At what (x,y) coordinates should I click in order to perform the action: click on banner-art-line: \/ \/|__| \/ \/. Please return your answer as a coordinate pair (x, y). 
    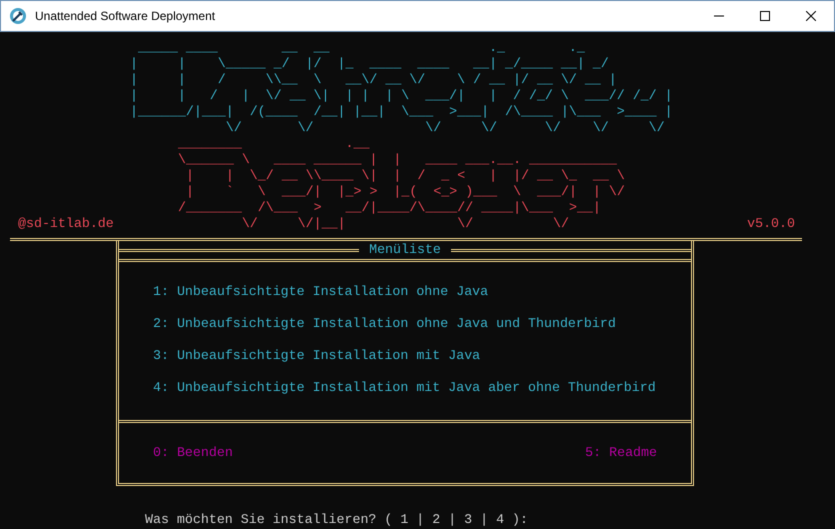
    Looking at the image, I should click on (404, 224).